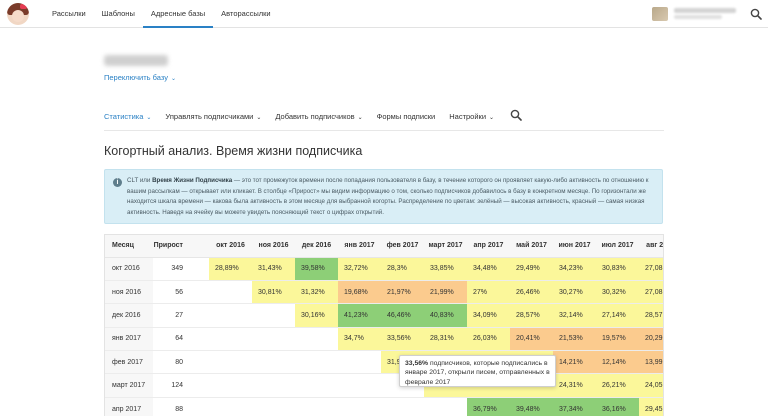 The width and height of the screenshot is (768, 416). What do you see at coordinates (384, 385) in the screenshot?
I see `table-row: март 2017 124 24,31% 26,21% 24,05` at bounding box center [384, 385].